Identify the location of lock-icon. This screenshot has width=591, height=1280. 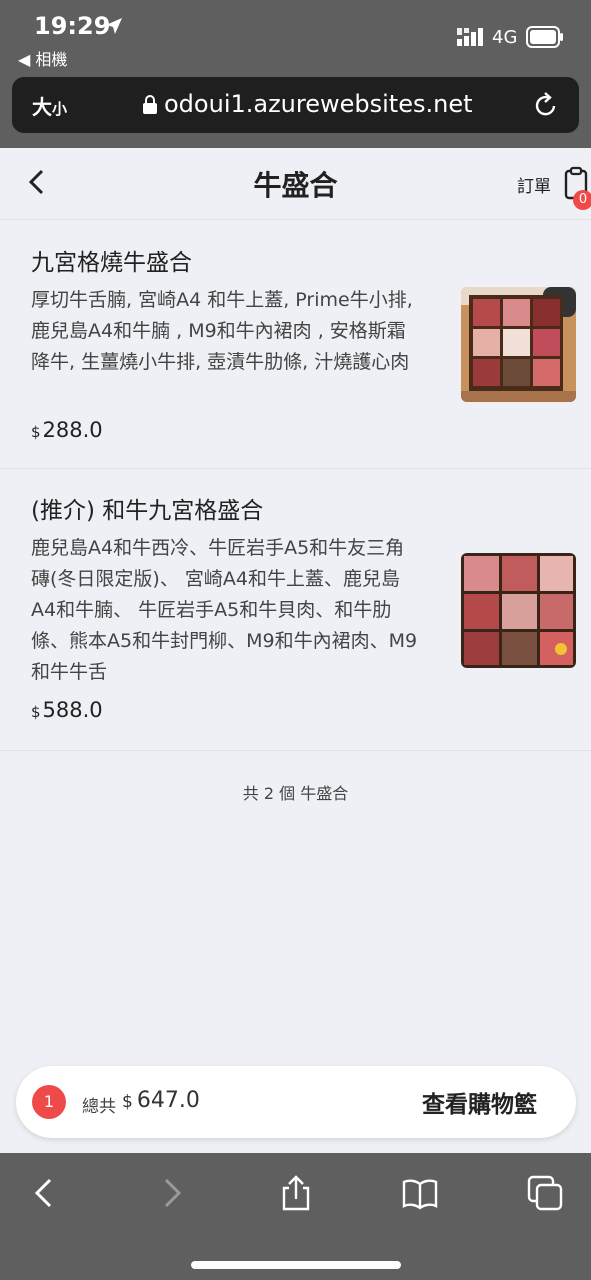
(150, 104).